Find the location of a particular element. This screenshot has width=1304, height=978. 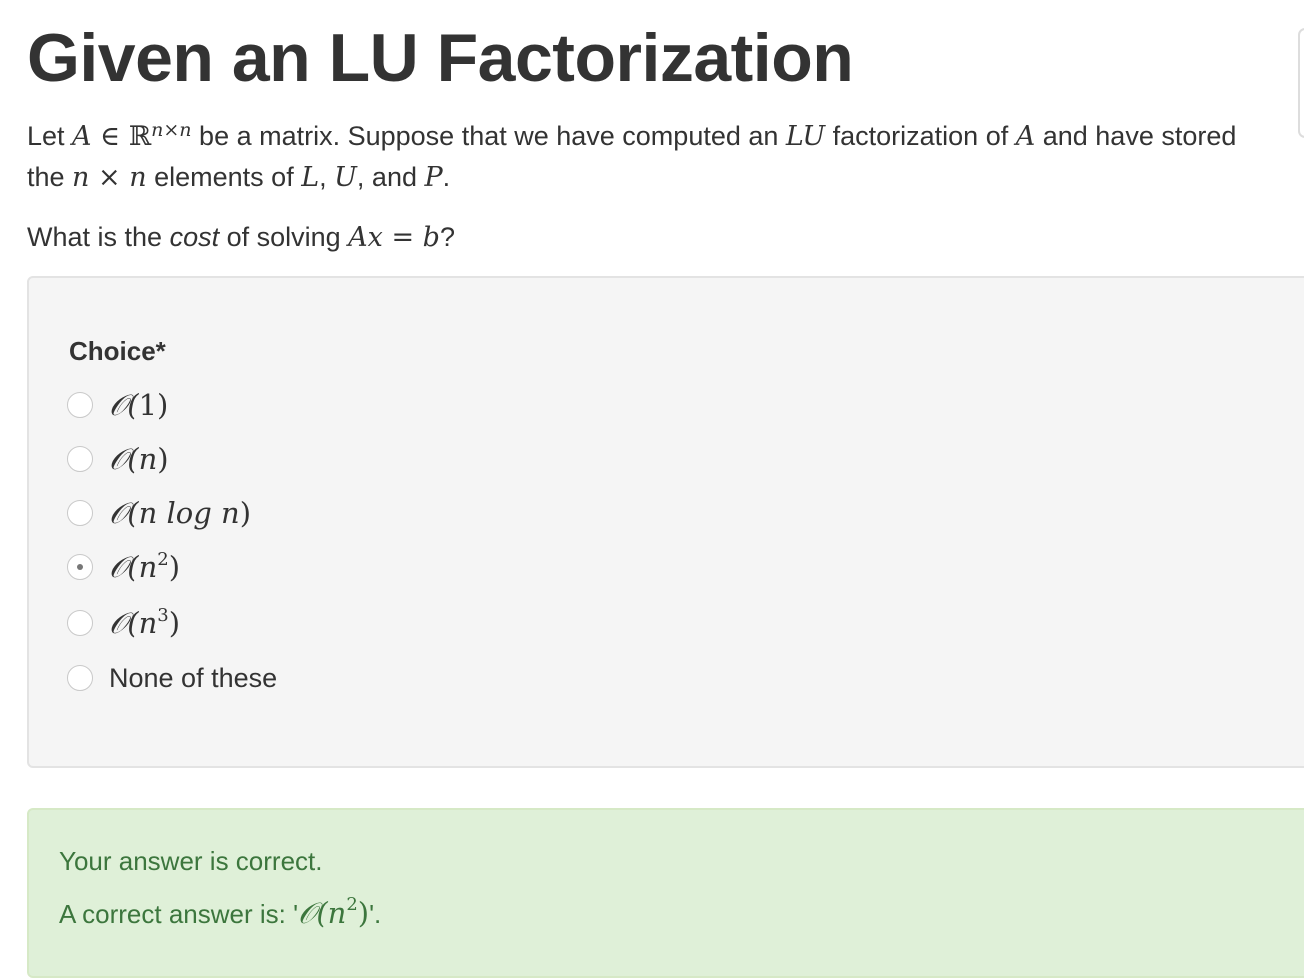

choice-option-o1-label: 𝒪(1) is located at coordinates (138, 405).